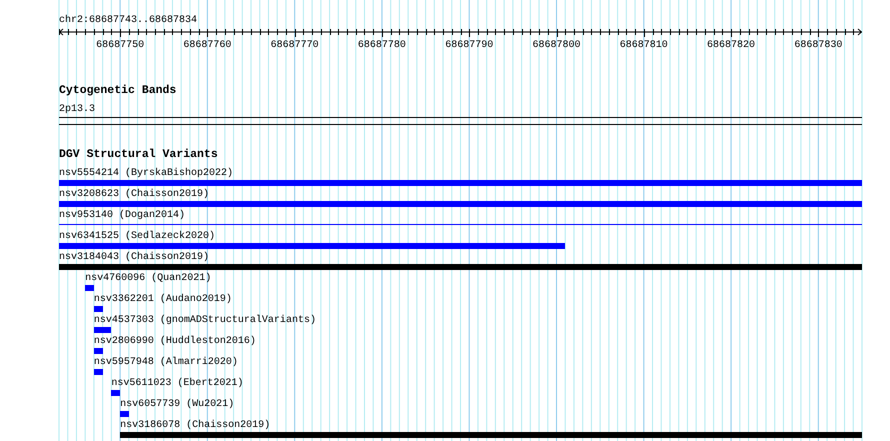 The width and height of the screenshot is (890, 441). Describe the element at coordinates (117, 90) in the screenshot. I see `track-title: Cytogenetic Bands` at that location.